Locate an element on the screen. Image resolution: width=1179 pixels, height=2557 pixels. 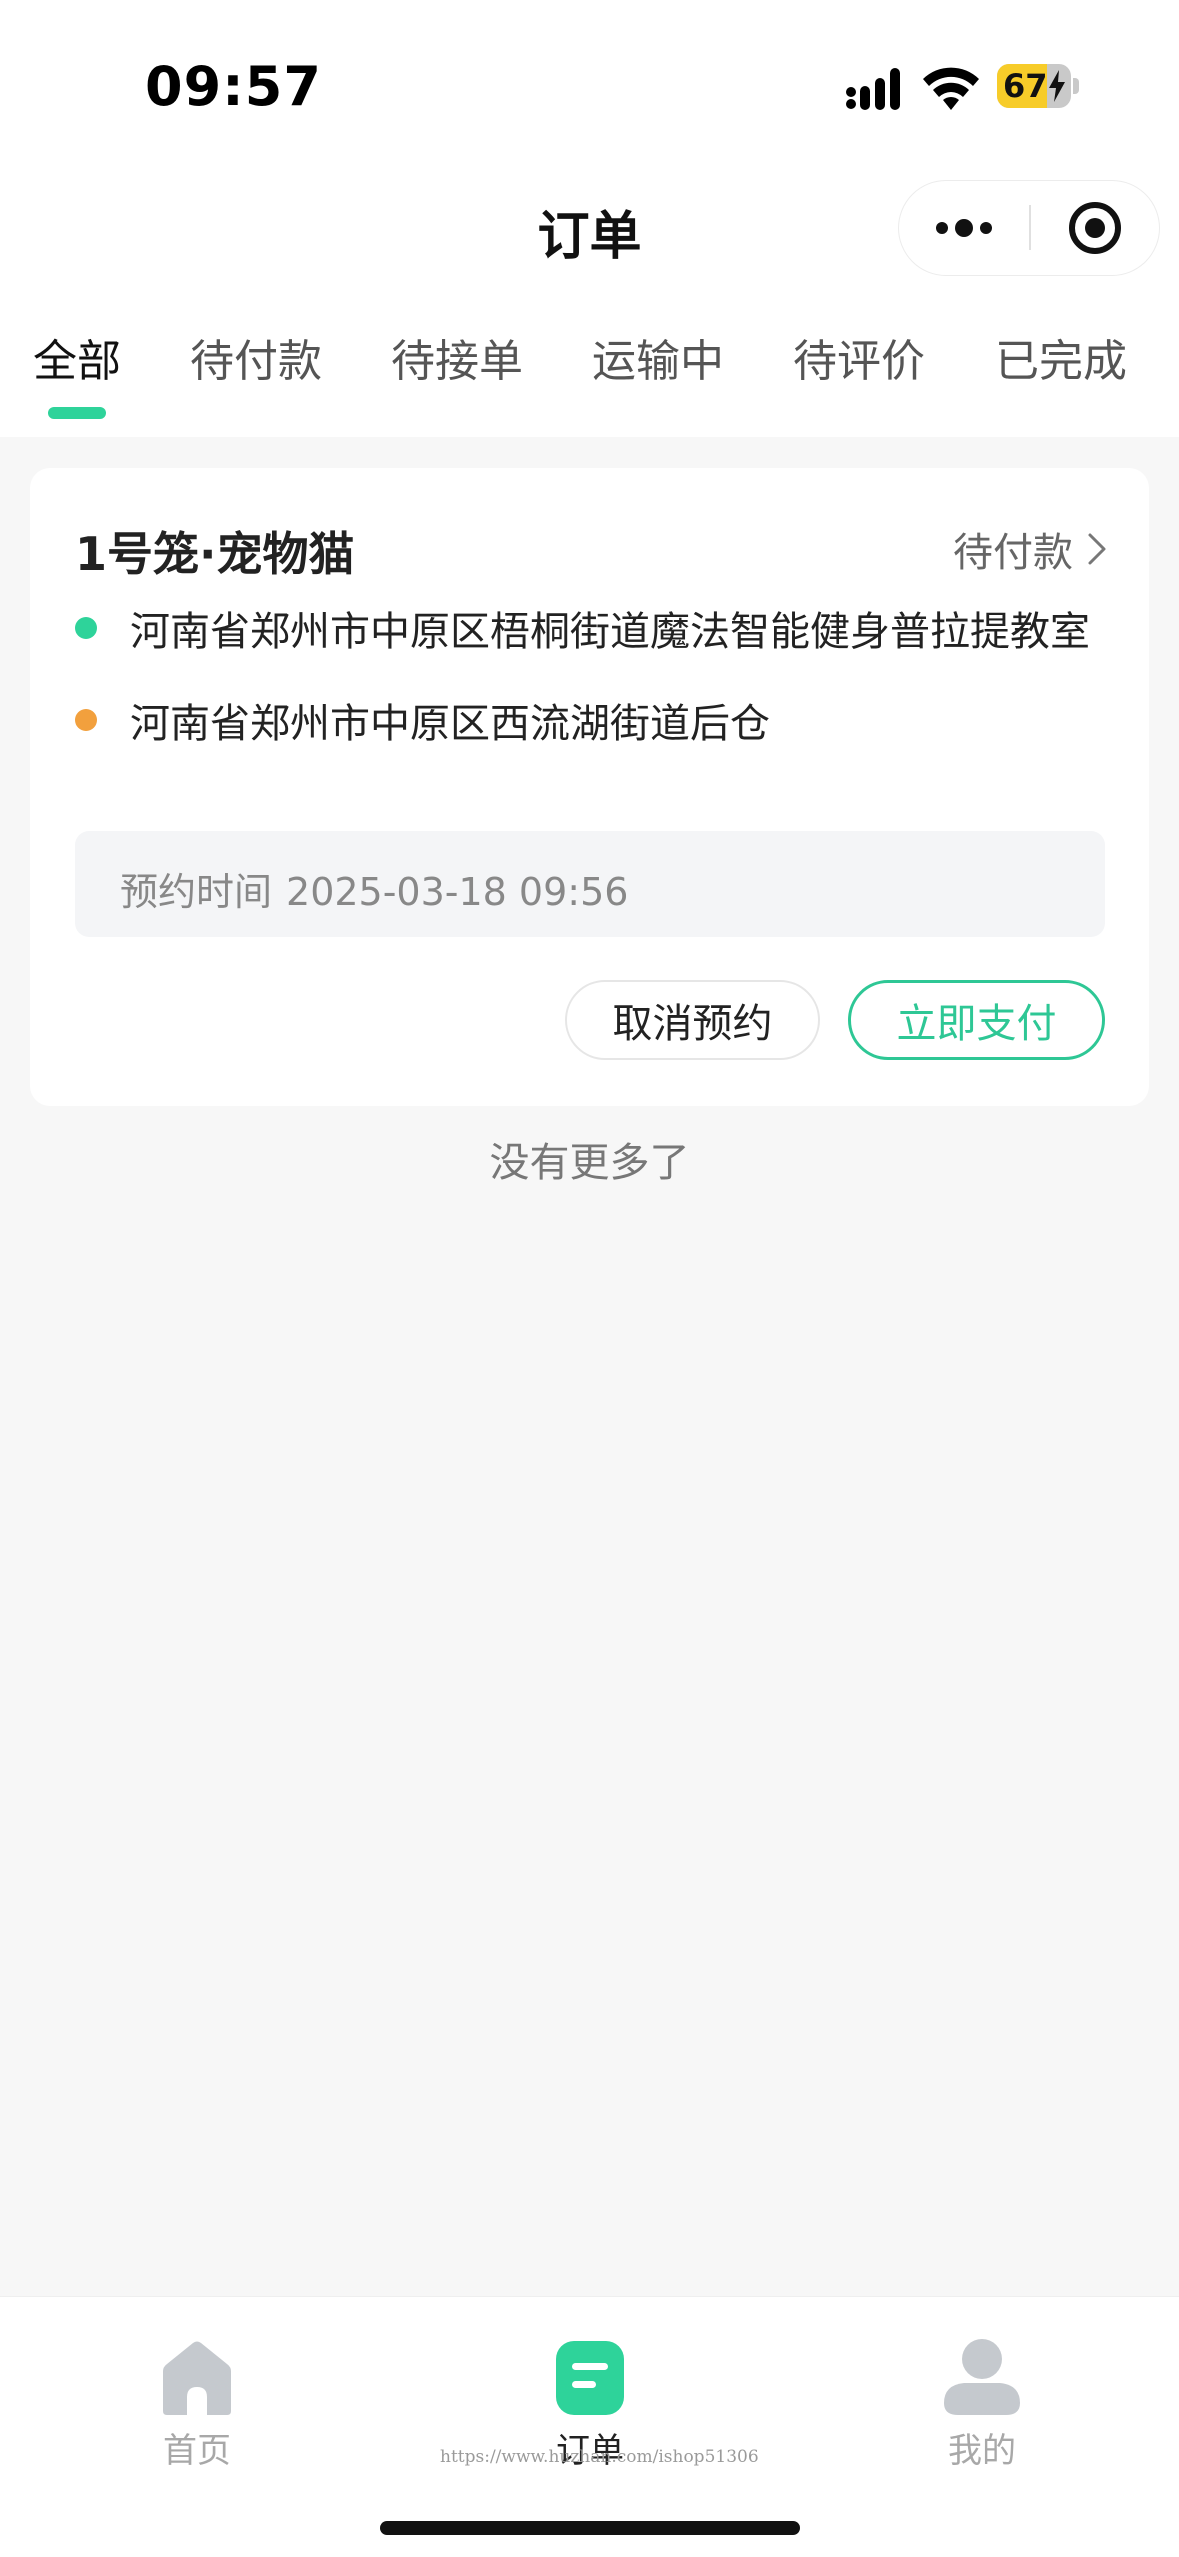
chevron-right-icon is located at coordinates (1097, 549).